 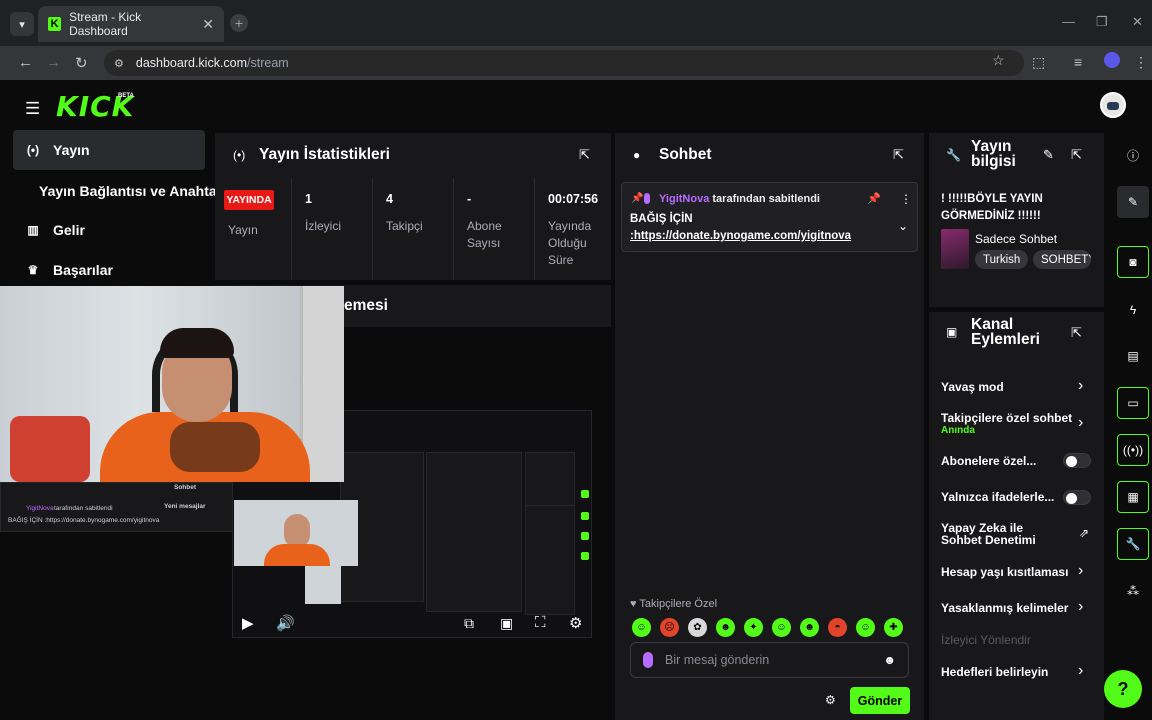 I want to click on sidebar-item-stream-key: Yayın Bağlantısı ve Anahtarı, so click(x=132, y=191).